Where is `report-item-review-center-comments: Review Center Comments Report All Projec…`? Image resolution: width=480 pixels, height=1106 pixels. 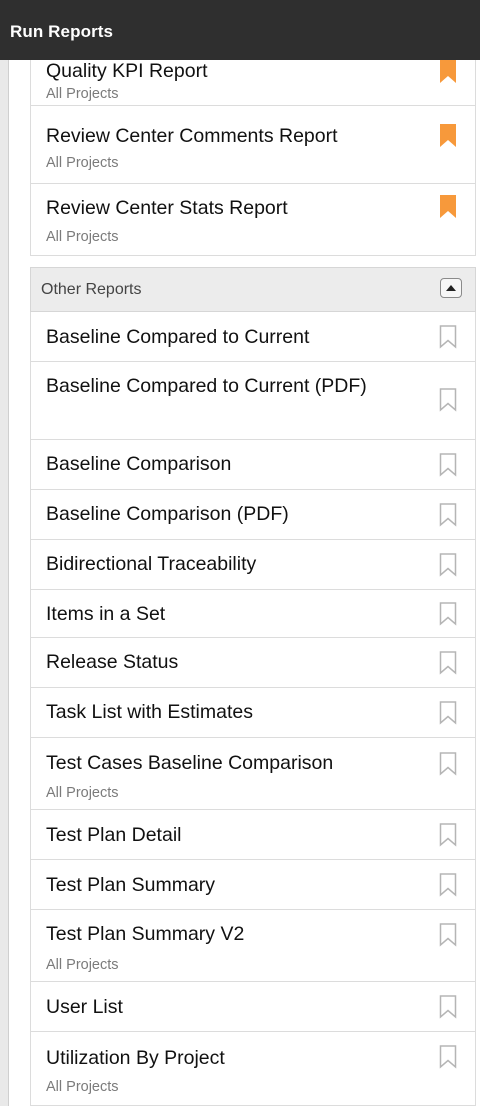
report-item-review-center-comments: Review Center Comments Report All Projec… is located at coordinates (253, 145).